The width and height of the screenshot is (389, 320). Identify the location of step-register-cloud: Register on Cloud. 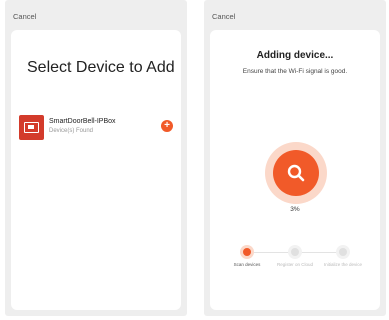
(295, 256).